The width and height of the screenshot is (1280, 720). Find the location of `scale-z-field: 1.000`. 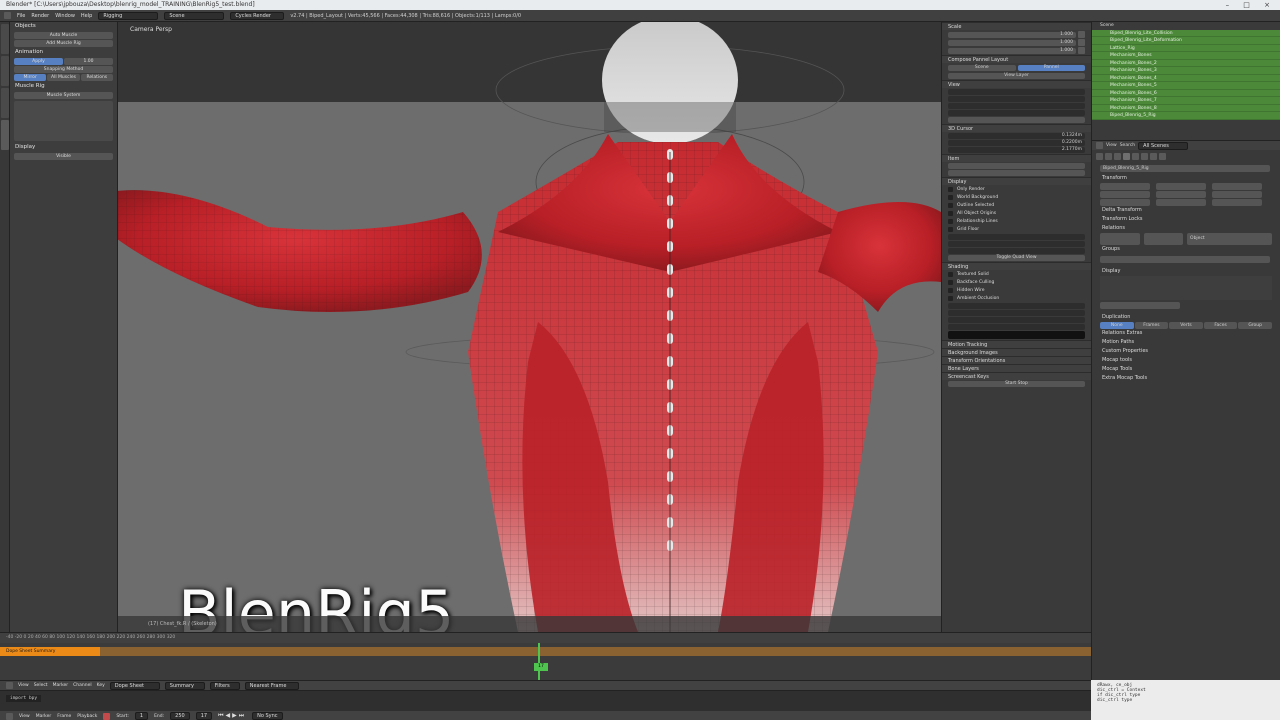

scale-z-field: 1.000 is located at coordinates (1012, 50).